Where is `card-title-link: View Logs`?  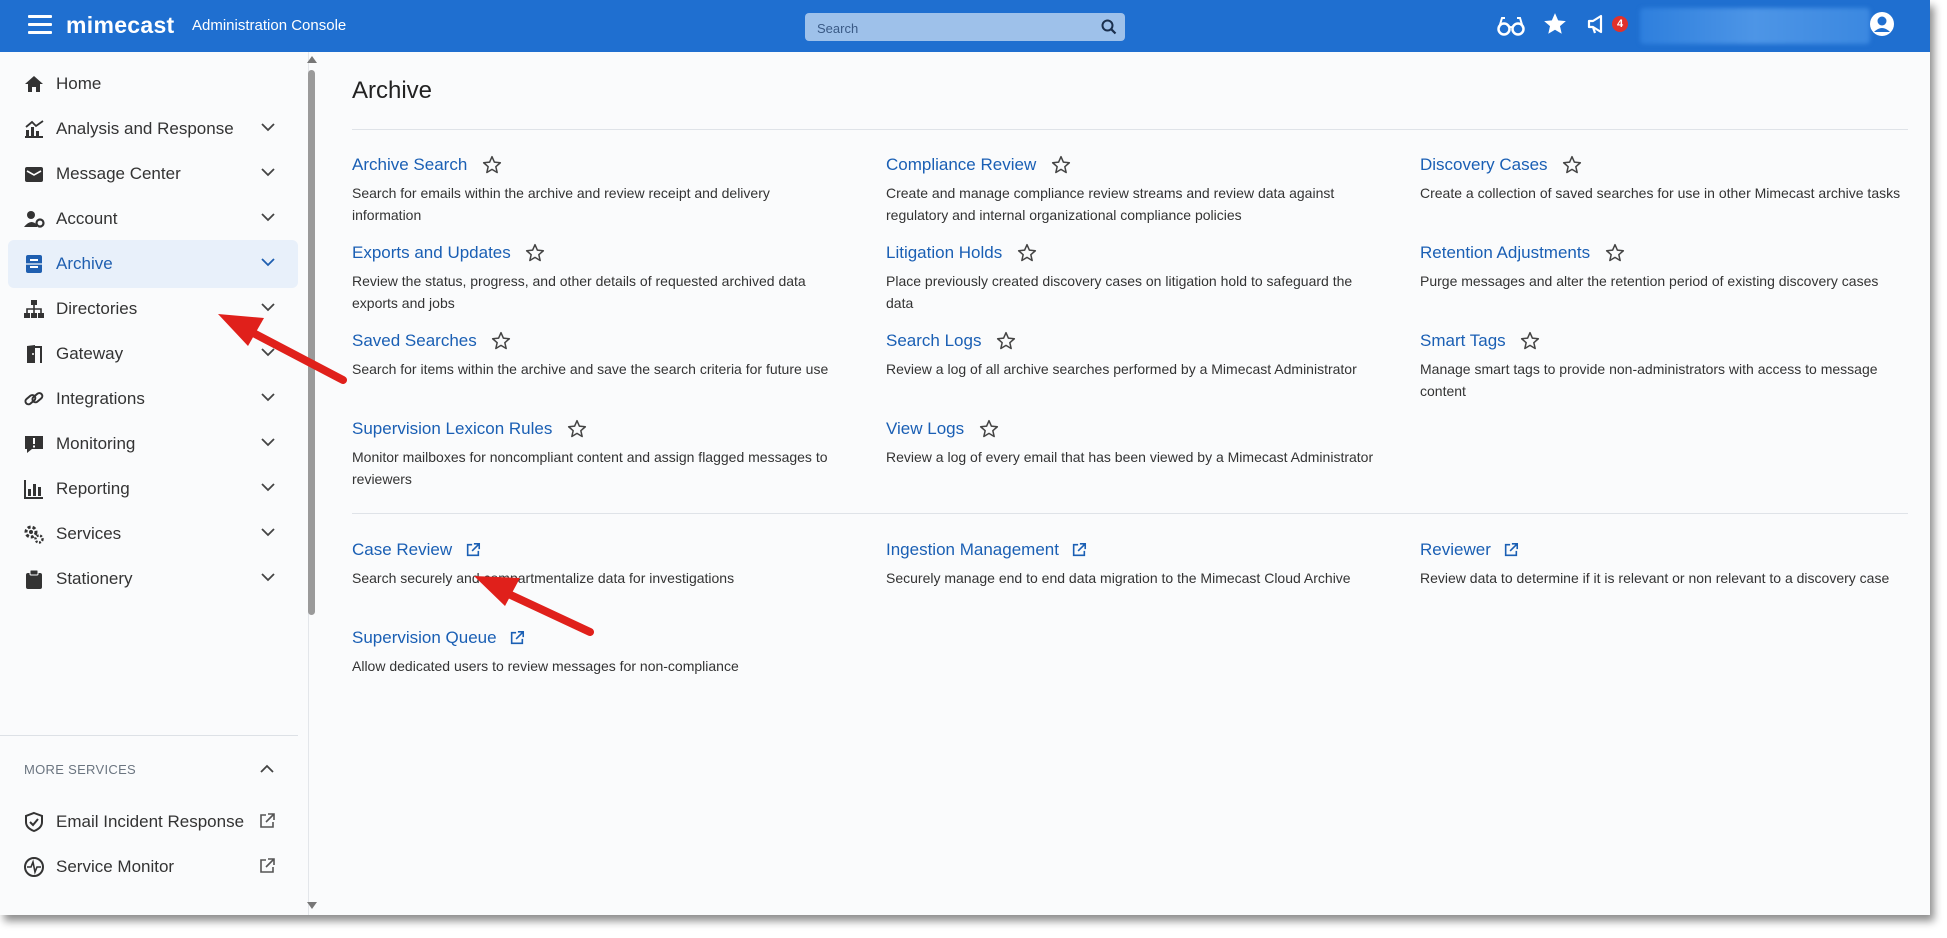
card-title-link: View Logs is located at coordinates (925, 429).